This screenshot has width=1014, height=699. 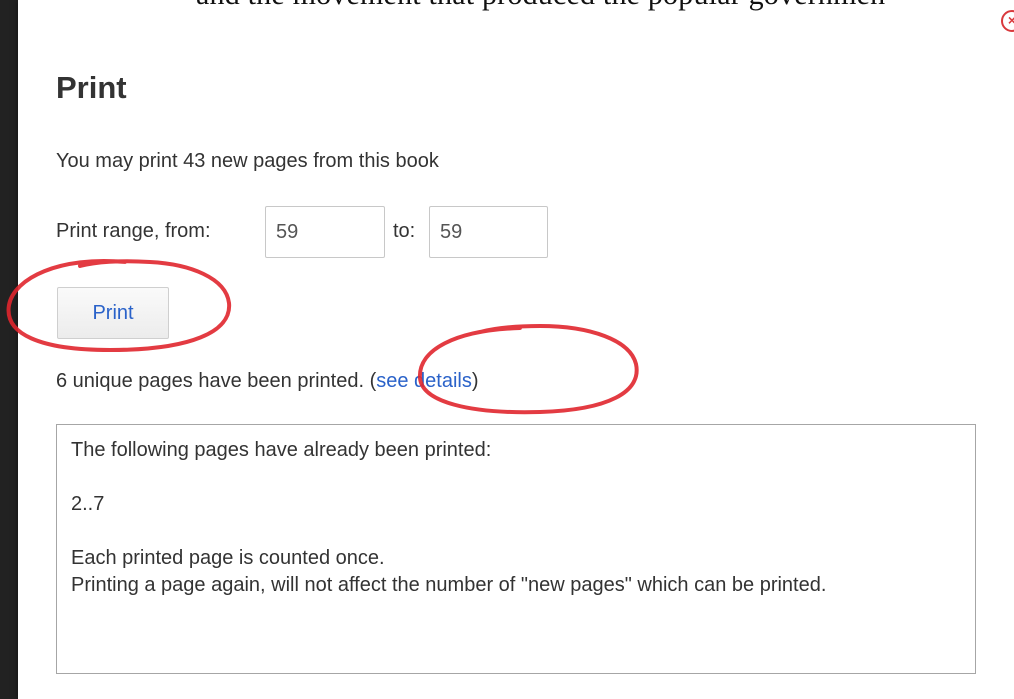 What do you see at coordinates (9, 349) in the screenshot?
I see `backdrop-edge` at bounding box center [9, 349].